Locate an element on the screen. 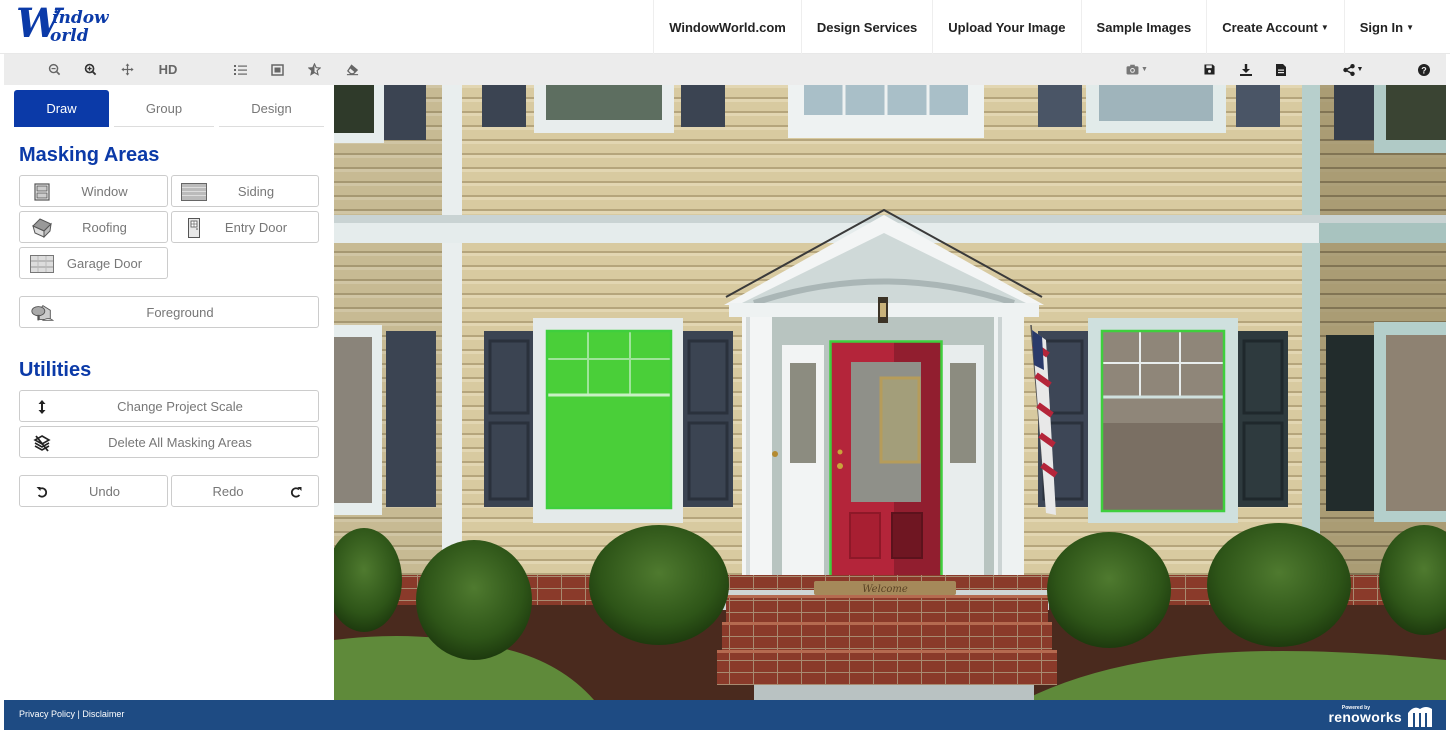 The width and height of the screenshot is (1450, 736). save-button is located at coordinates (1209, 69).